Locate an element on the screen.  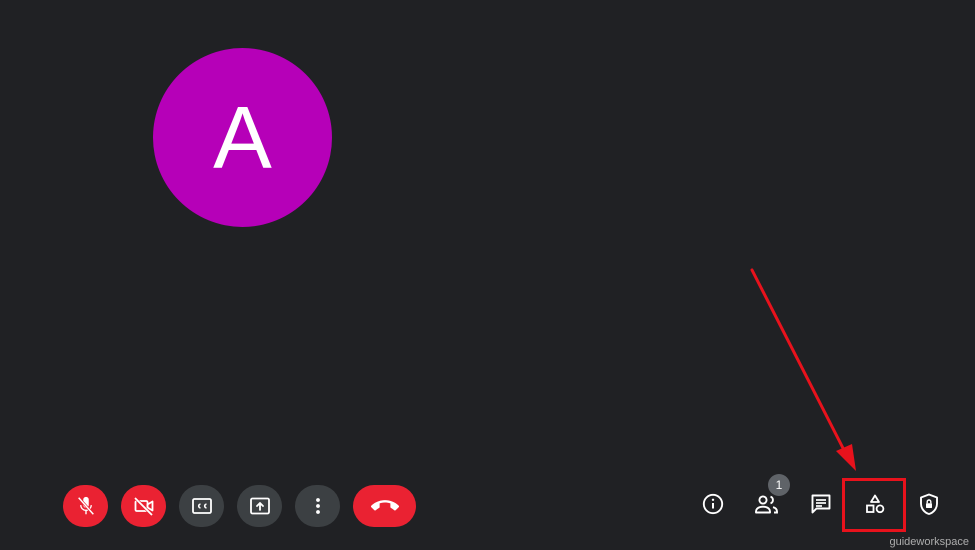
watermark-text: guideworkspace is located at coordinates (929, 542).